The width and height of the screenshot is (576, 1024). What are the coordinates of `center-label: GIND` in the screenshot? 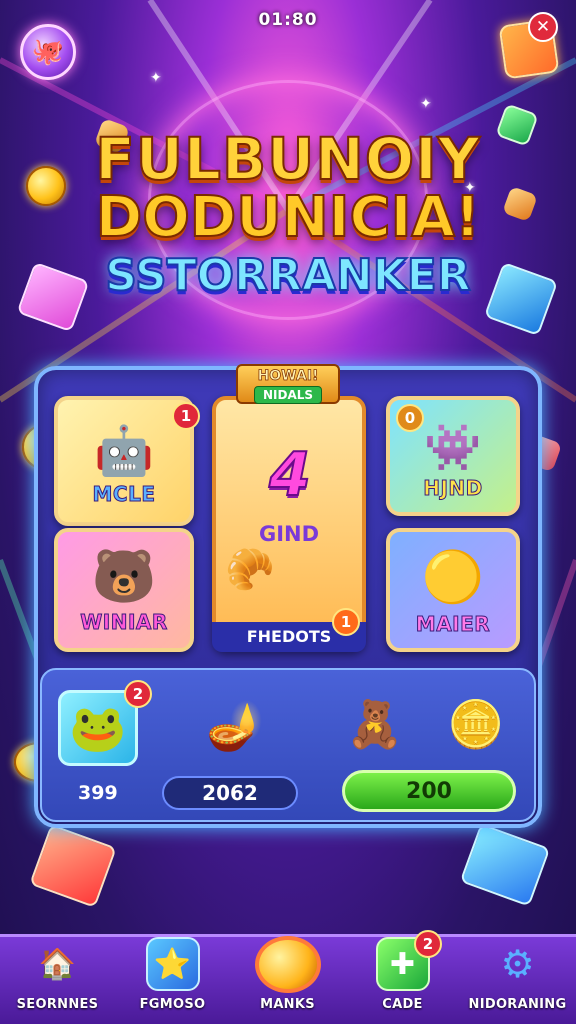 It's located at (289, 534).